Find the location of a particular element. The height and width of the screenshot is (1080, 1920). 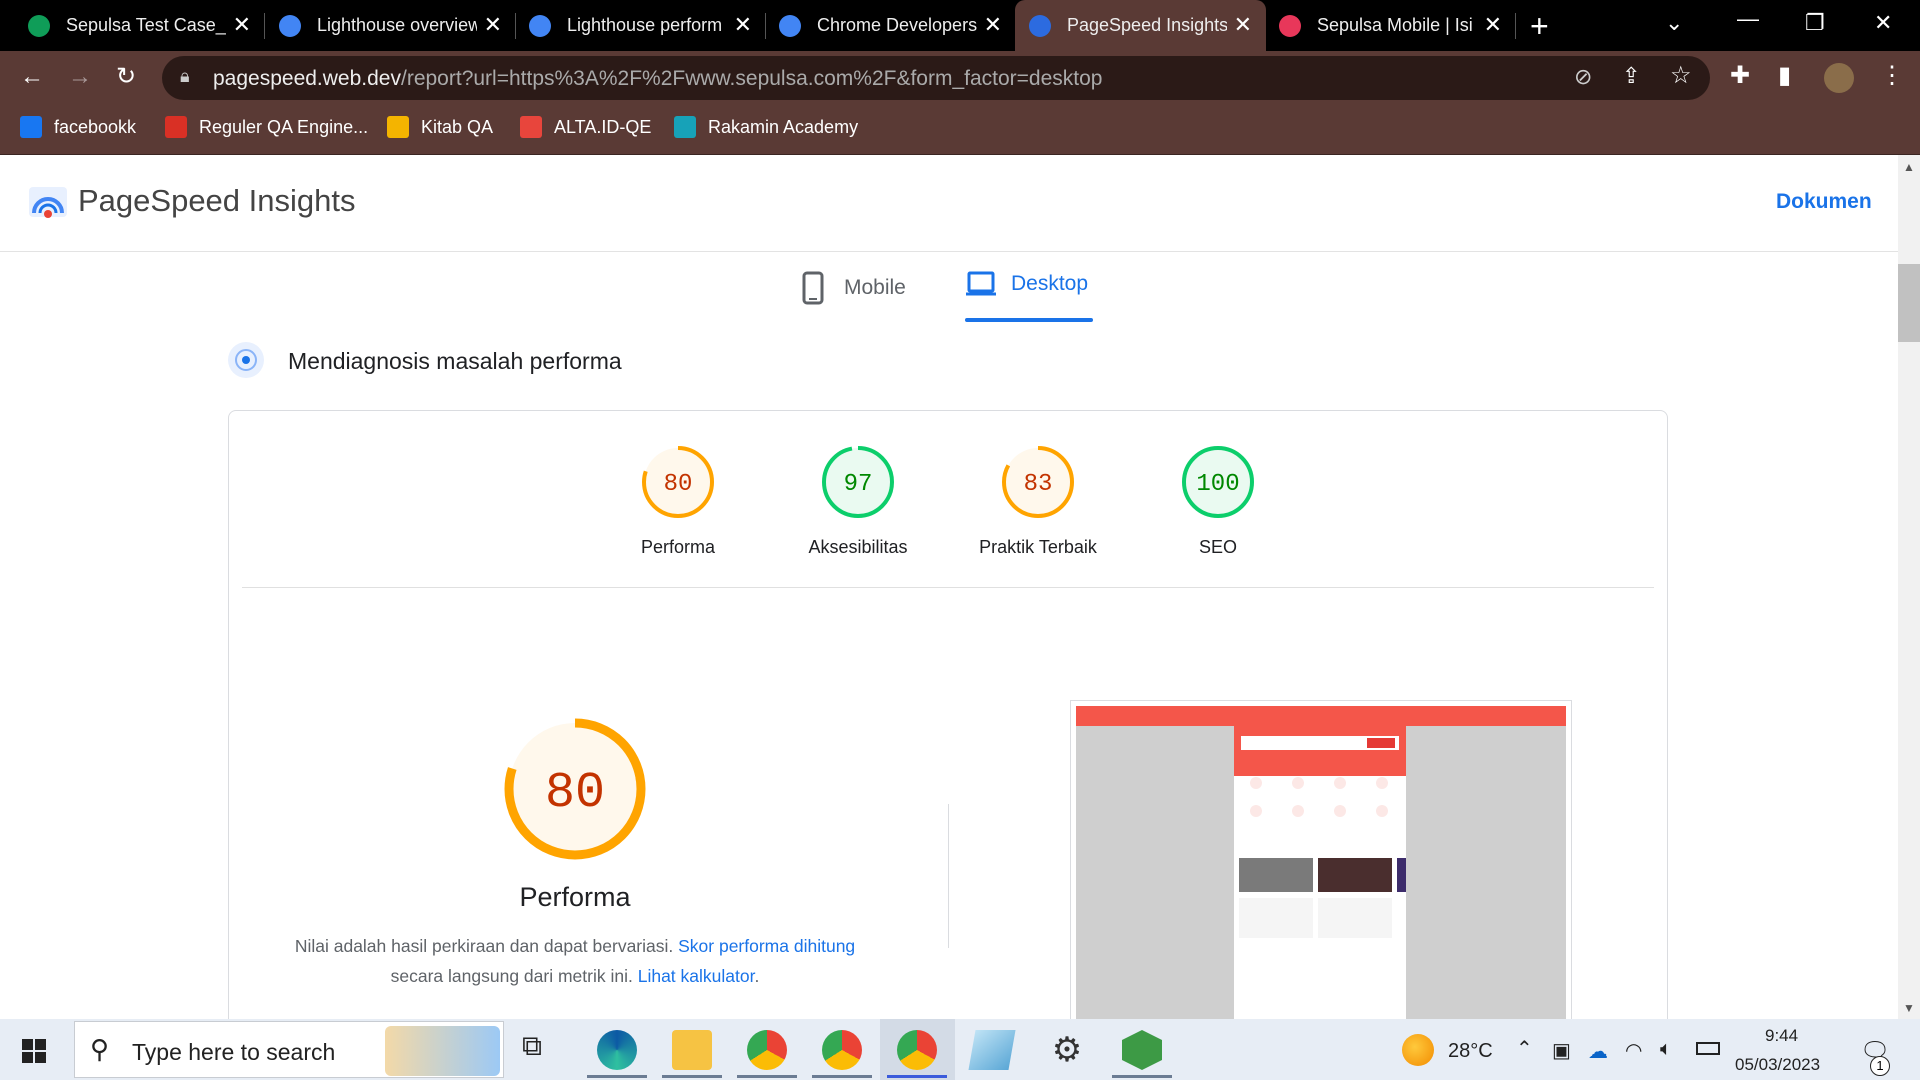

chrome-2-indicator is located at coordinates (842, 1076).